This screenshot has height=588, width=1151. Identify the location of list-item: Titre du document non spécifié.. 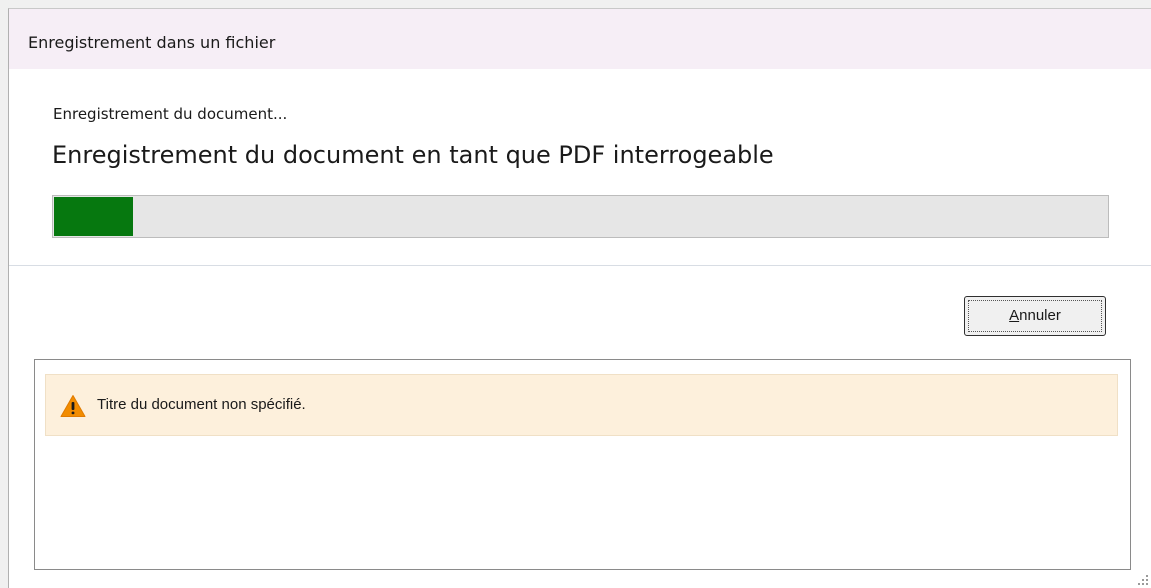
(581, 405).